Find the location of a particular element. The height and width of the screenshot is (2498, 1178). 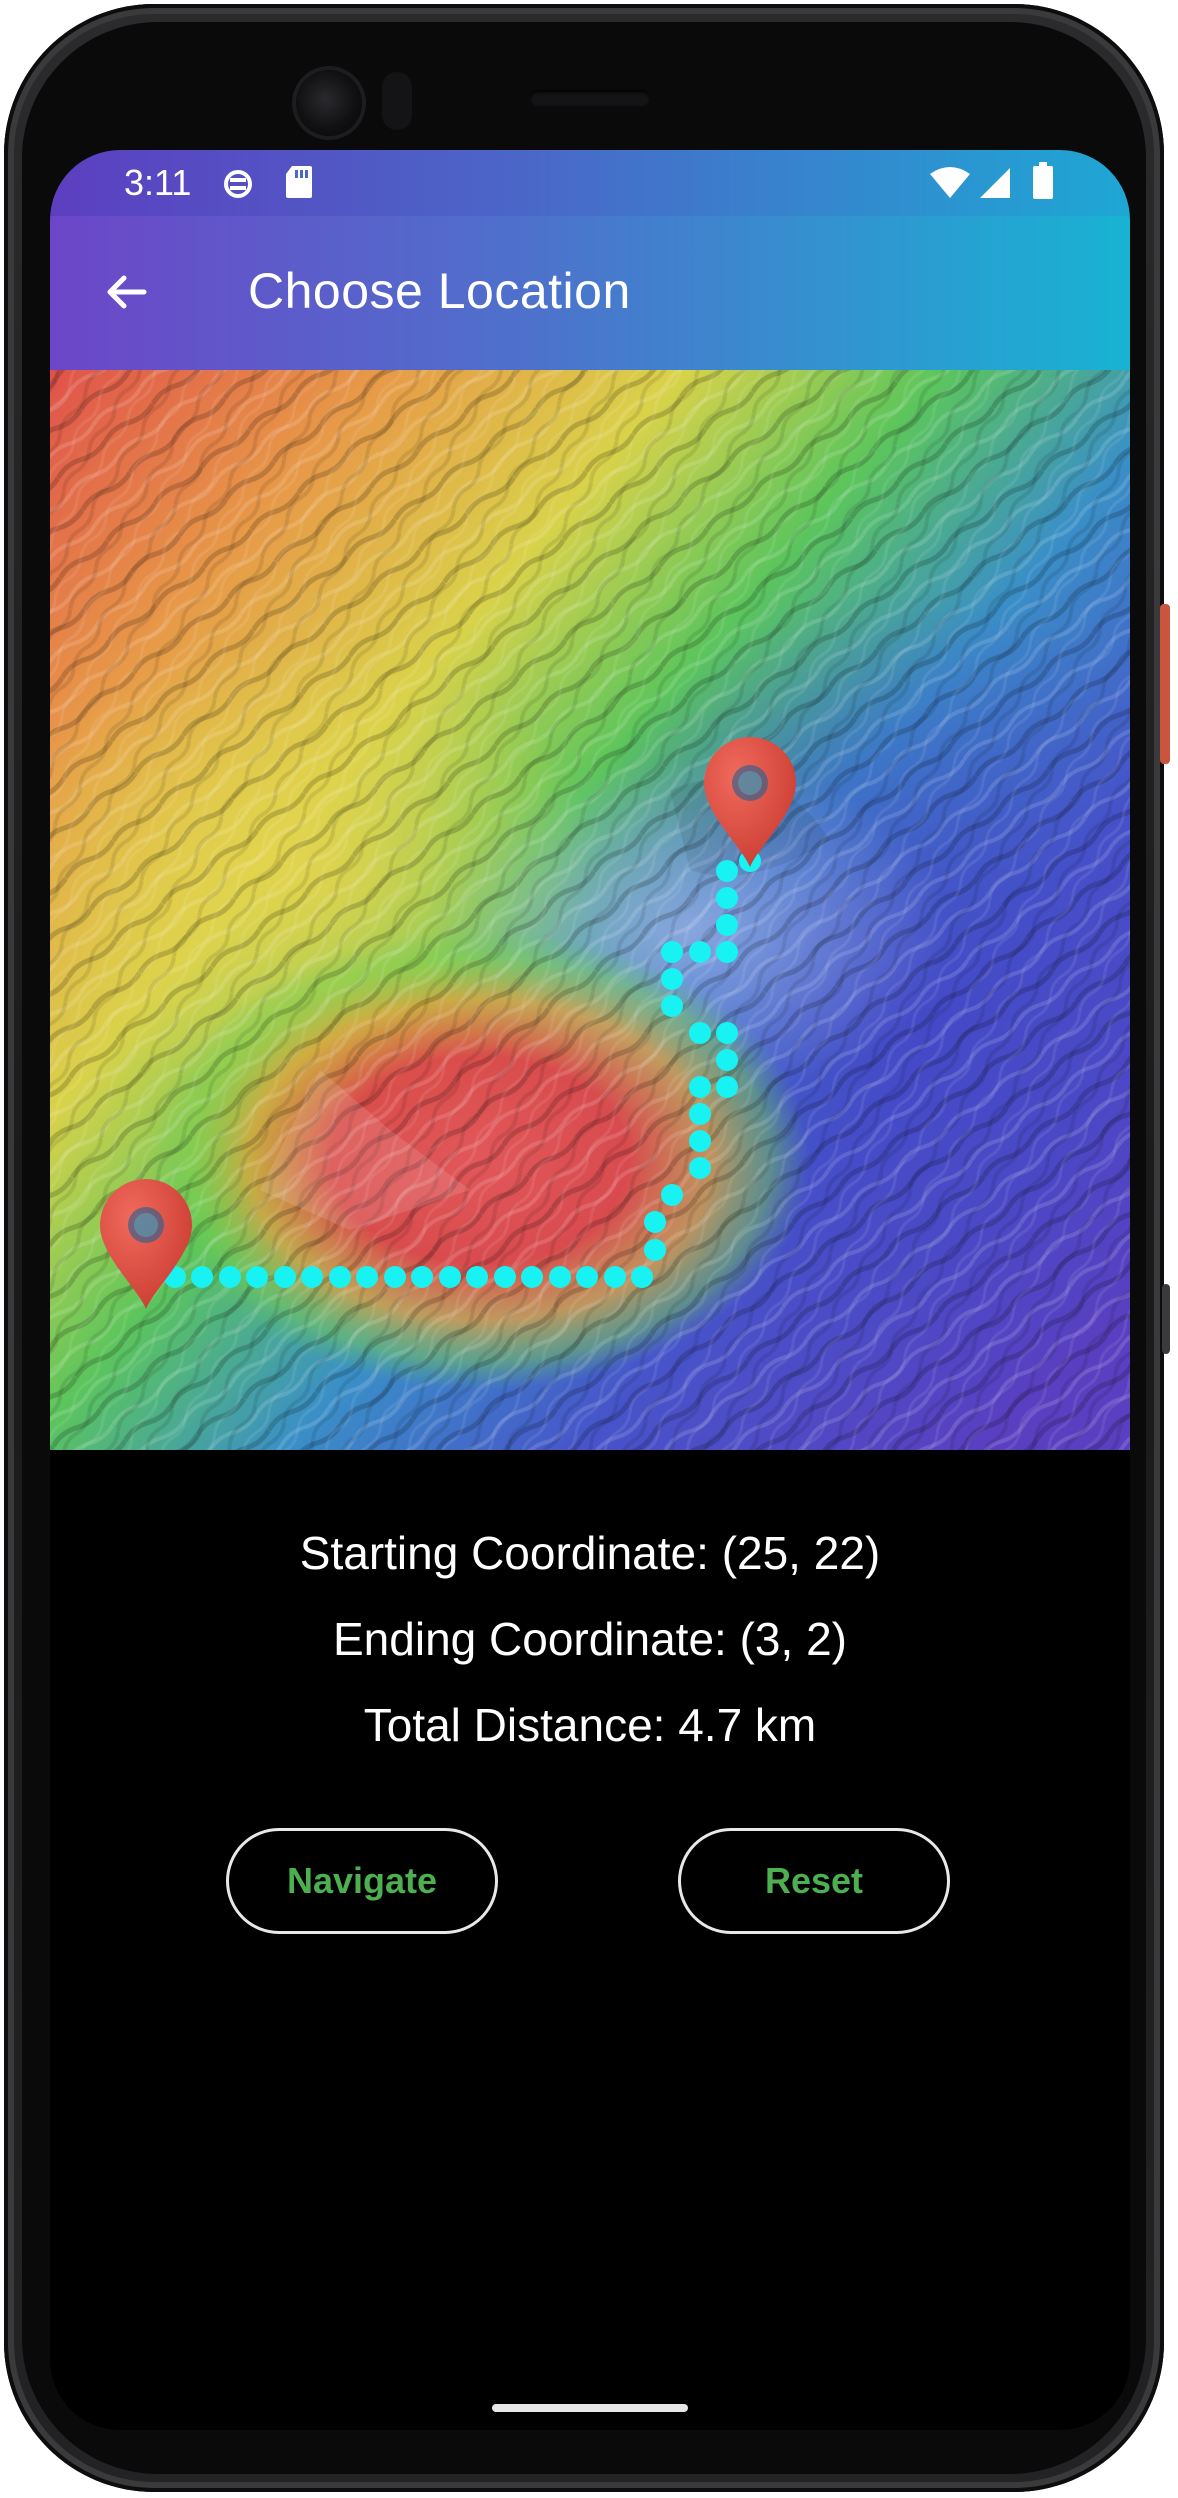

arrow-back-icon is located at coordinates (127, 292).